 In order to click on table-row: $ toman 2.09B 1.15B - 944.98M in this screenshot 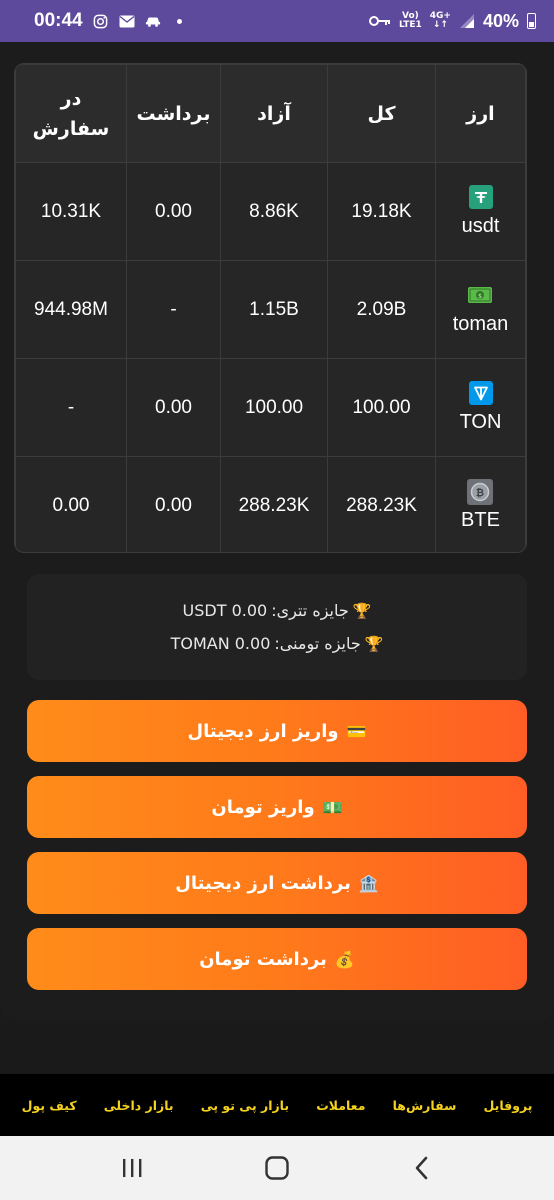, I will do `click(270, 309)`.